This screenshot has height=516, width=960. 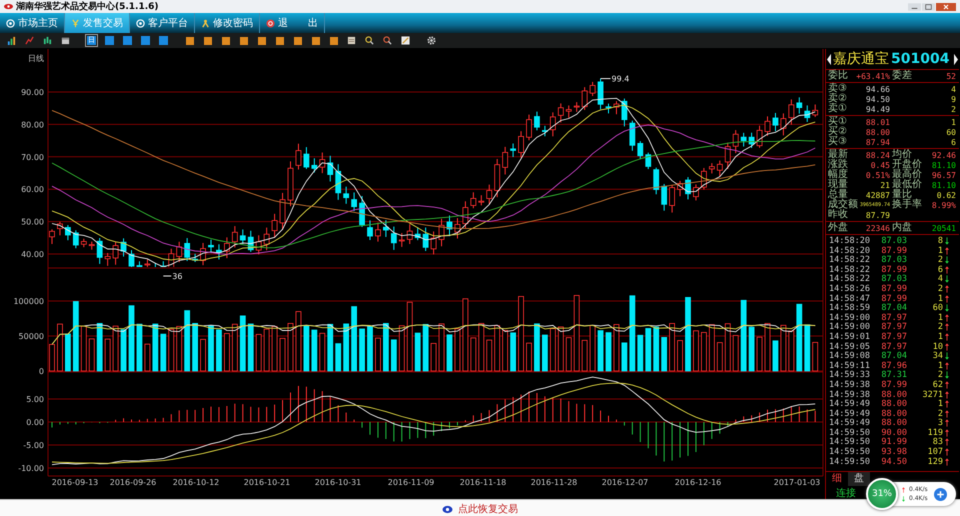 What do you see at coordinates (850, 365) in the screenshot?
I see `tick-time: 14:59:11` at bounding box center [850, 365].